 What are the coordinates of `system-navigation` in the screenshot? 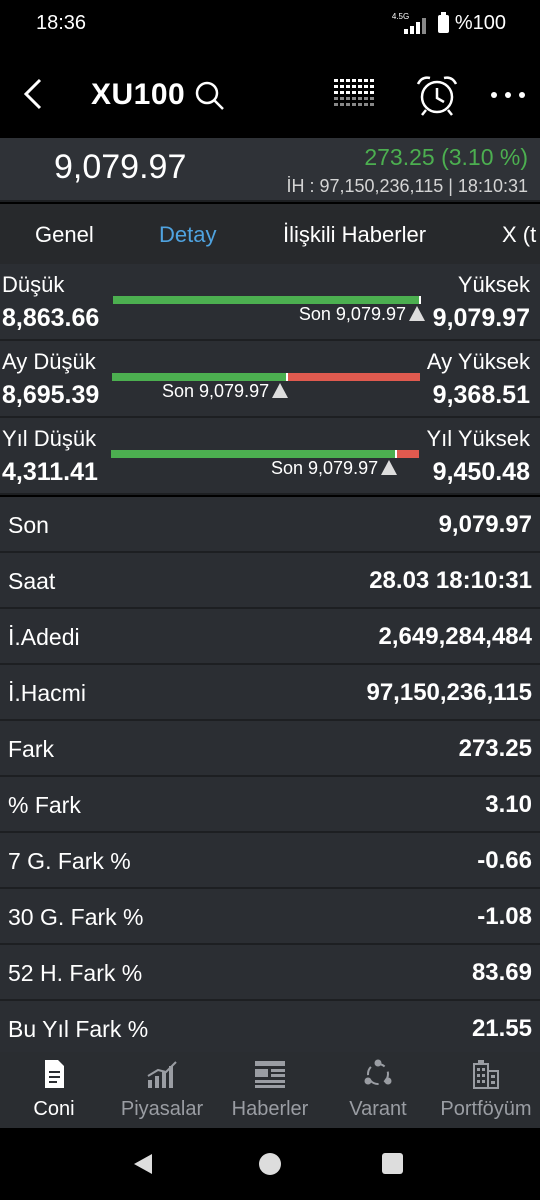 It's located at (270, 1164).